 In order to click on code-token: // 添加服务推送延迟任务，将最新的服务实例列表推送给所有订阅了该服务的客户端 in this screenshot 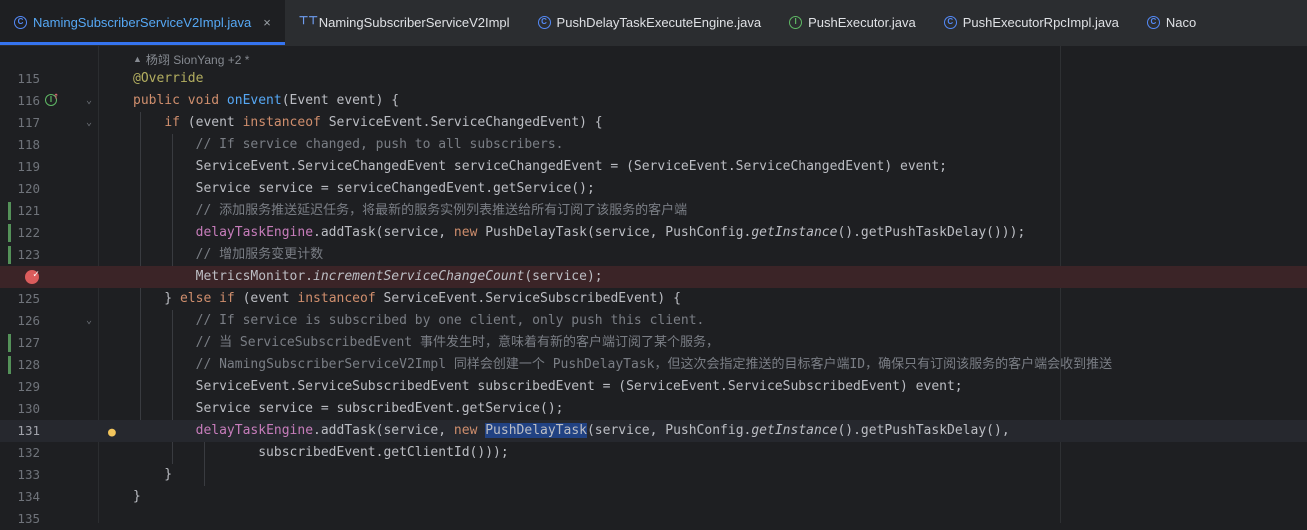, I will do `click(441, 210)`.